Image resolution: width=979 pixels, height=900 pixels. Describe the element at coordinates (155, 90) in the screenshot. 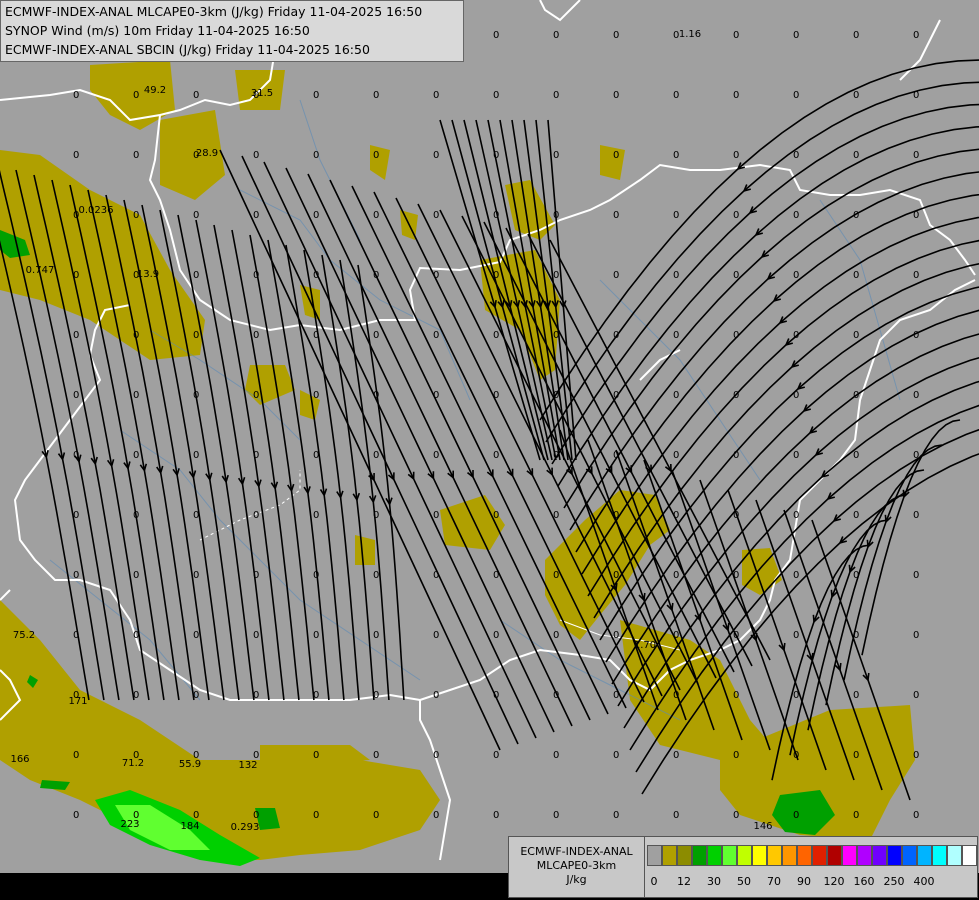

I see `cin-value-label: 49.2` at that location.